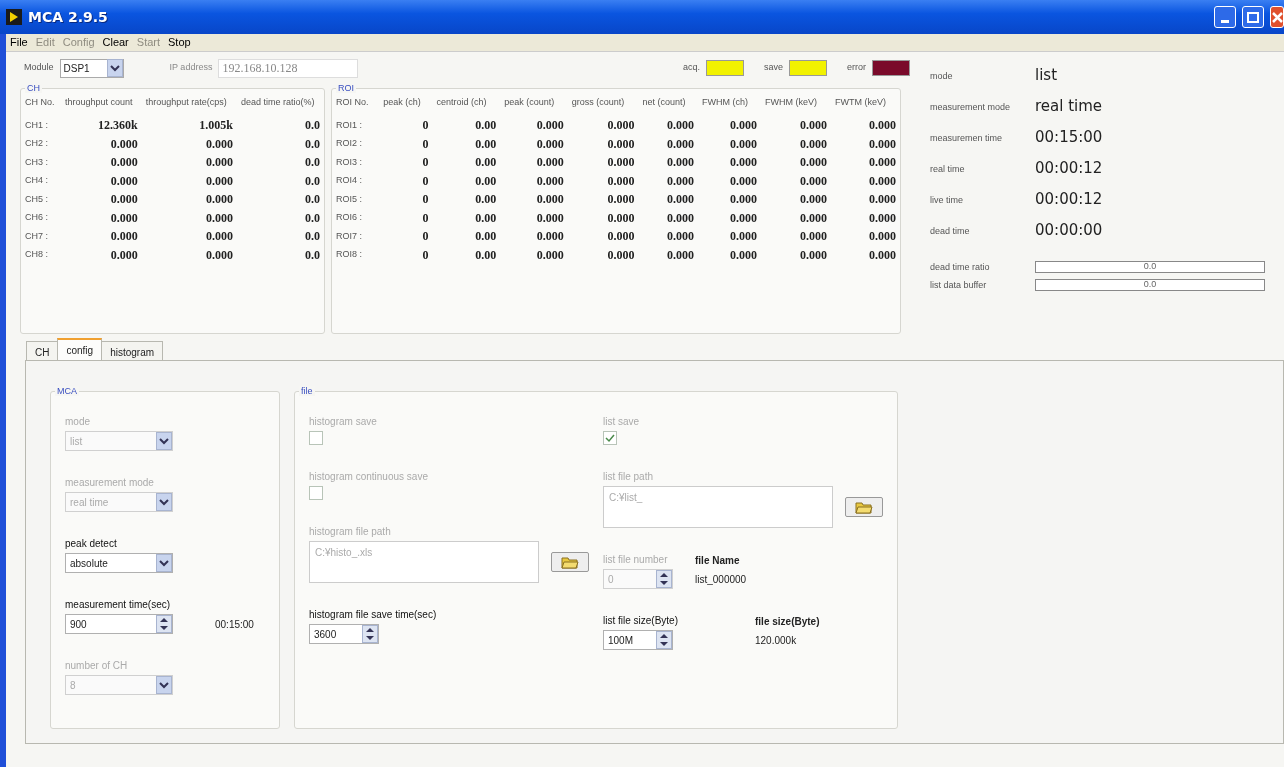 The width and height of the screenshot is (1284, 767). What do you see at coordinates (349, 162) in the screenshot?
I see `row-label: ROI3 :` at bounding box center [349, 162].